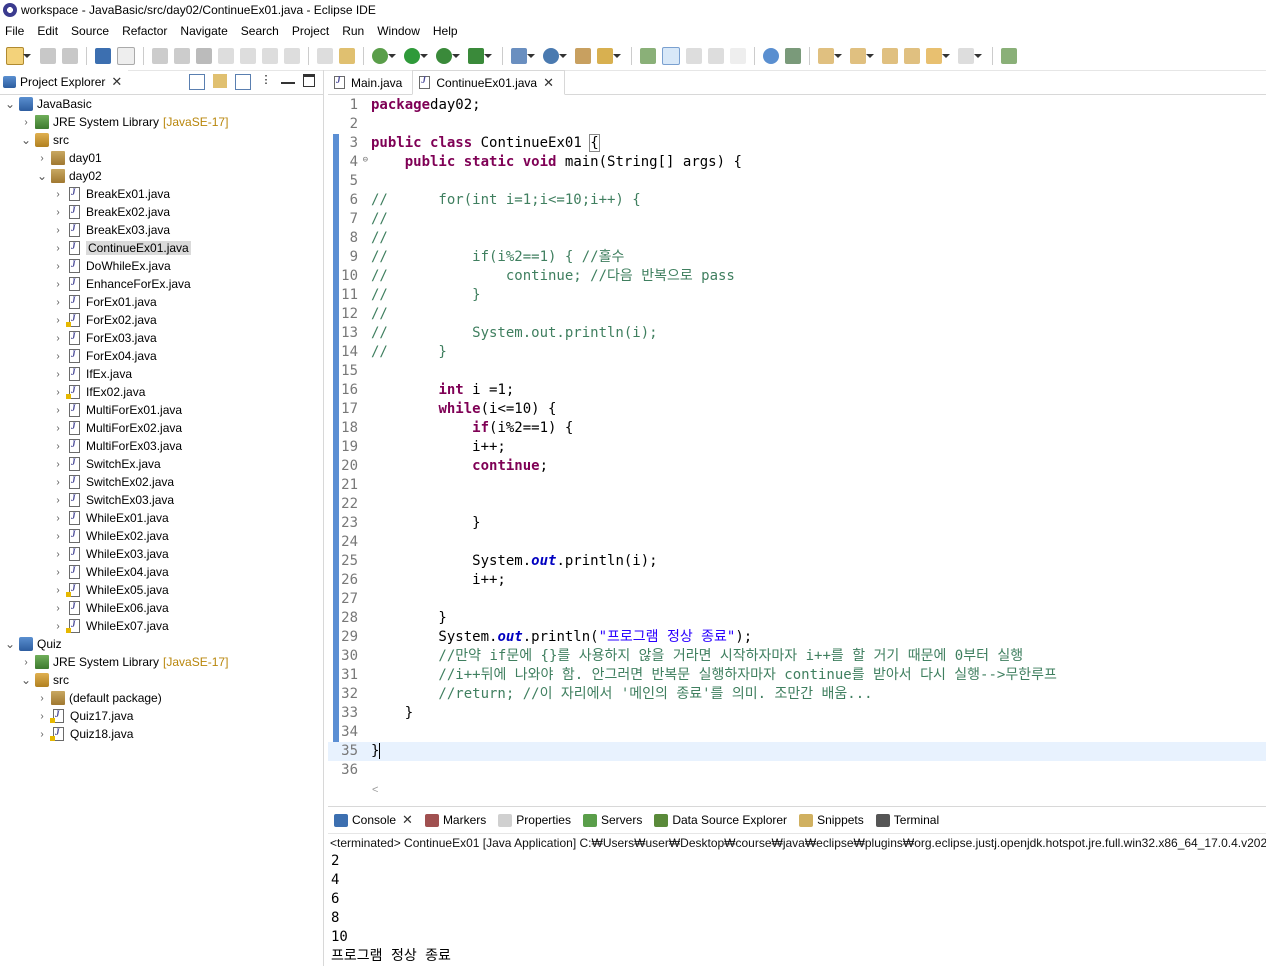 This screenshot has width=1266, height=967. I want to click on link-with-editor-icon, so click(220, 81).